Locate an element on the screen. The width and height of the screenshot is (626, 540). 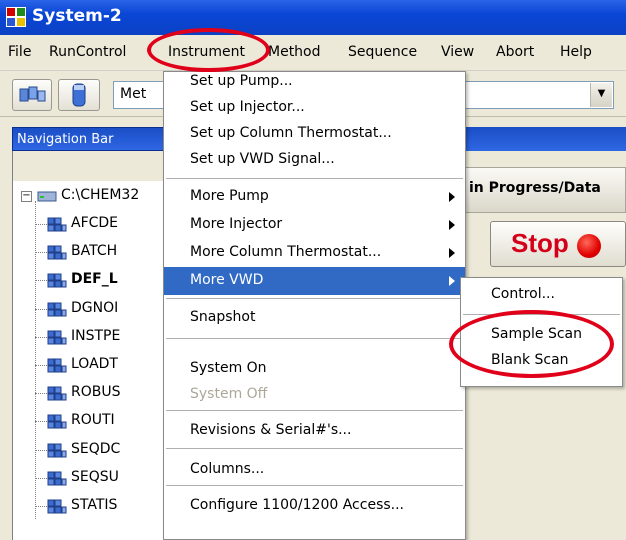
menu-item-system-off: System Off is located at coordinates (314, 395).